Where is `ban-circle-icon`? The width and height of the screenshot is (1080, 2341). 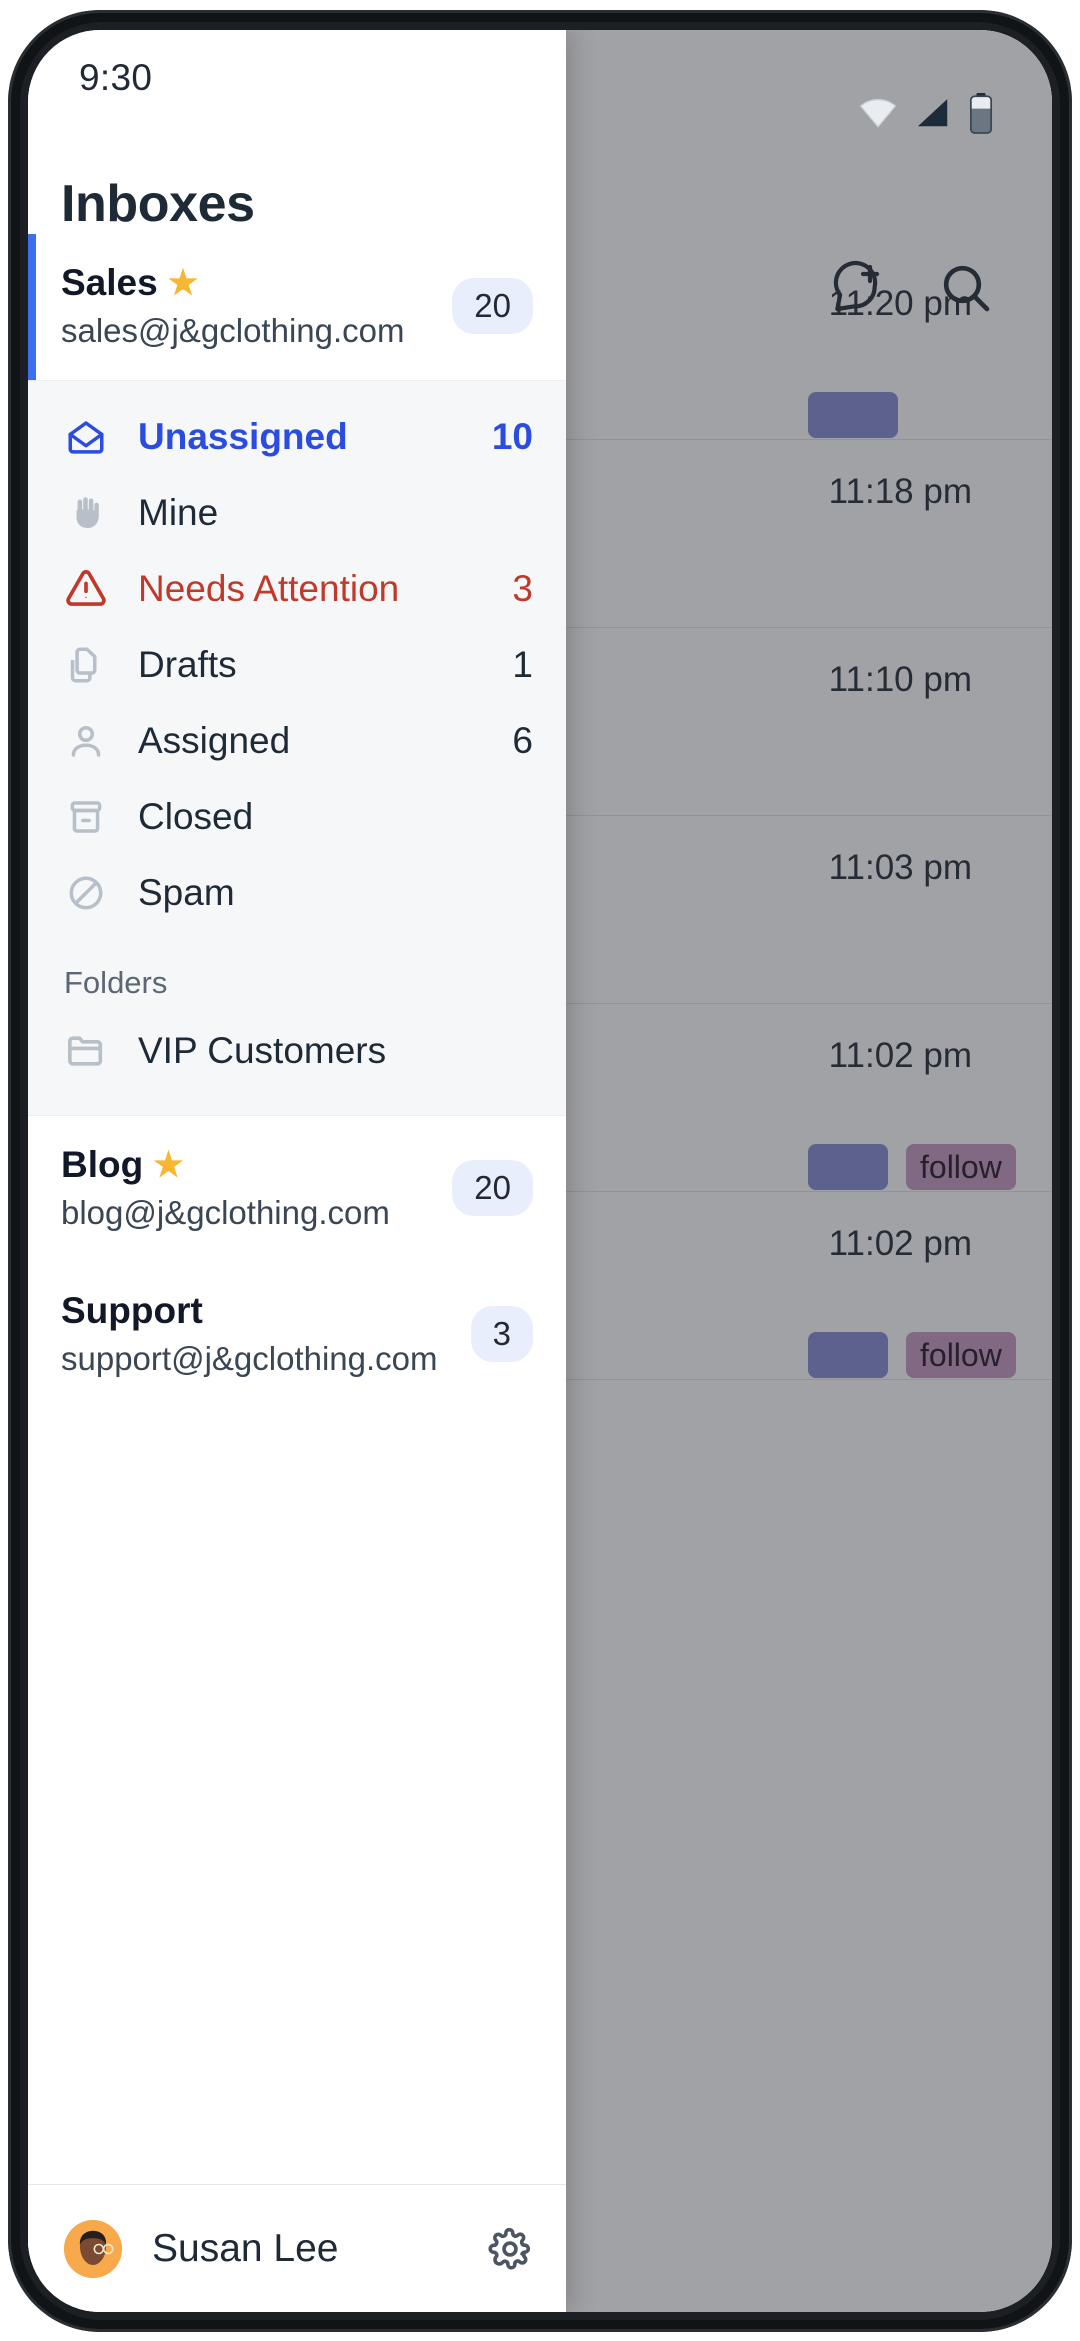 ban-circle-icon is located at coordinates (86, 893).